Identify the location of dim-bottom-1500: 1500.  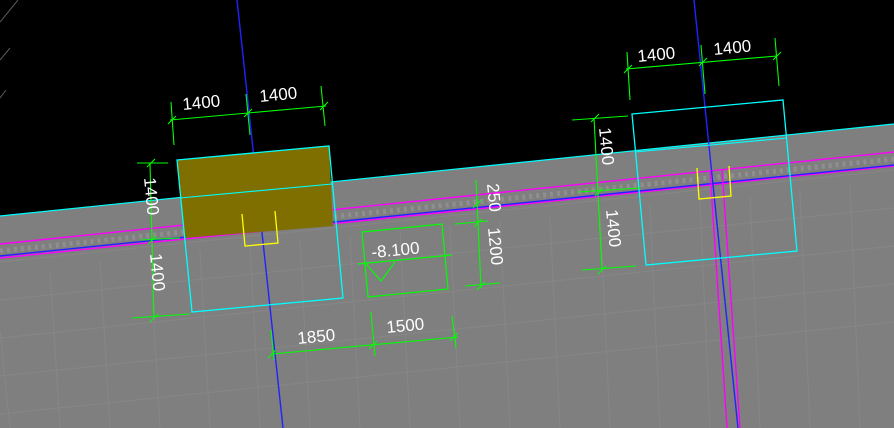
(405, 325).